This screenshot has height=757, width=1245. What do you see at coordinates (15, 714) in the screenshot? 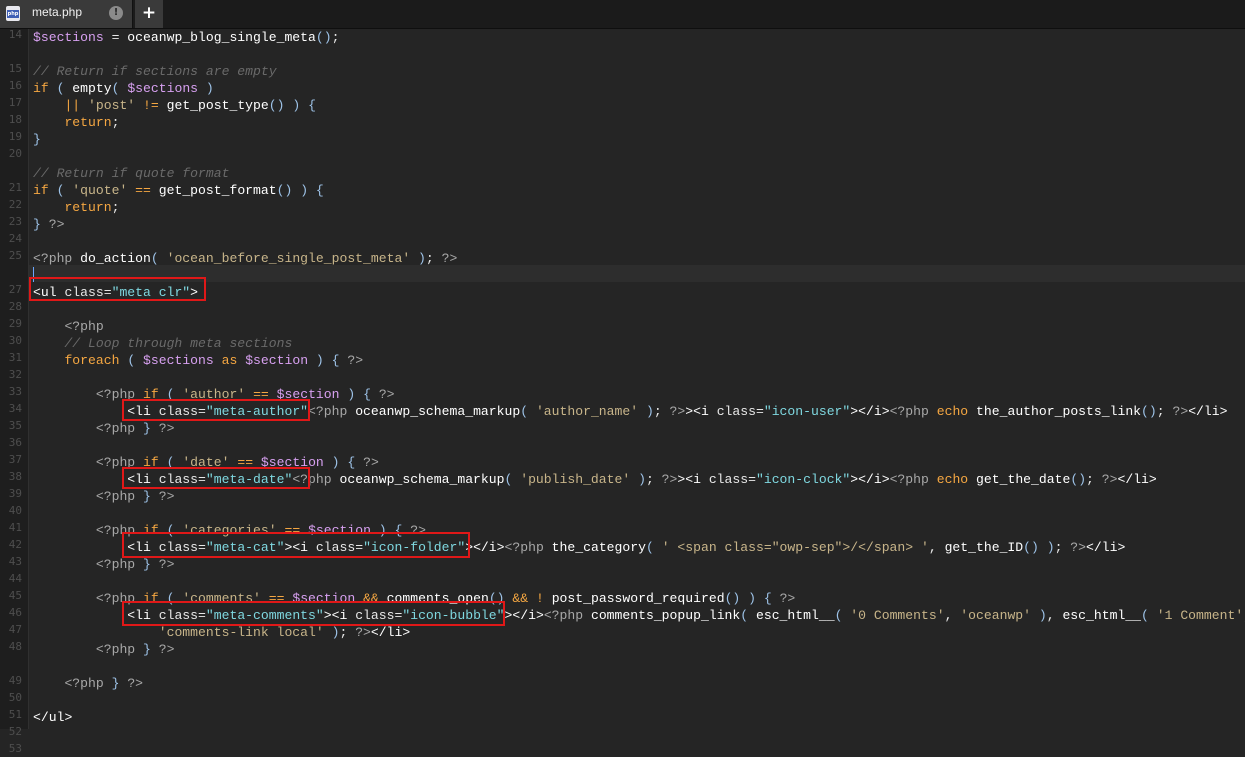
I see `line-number: 51` at bounding box center [15, 714].